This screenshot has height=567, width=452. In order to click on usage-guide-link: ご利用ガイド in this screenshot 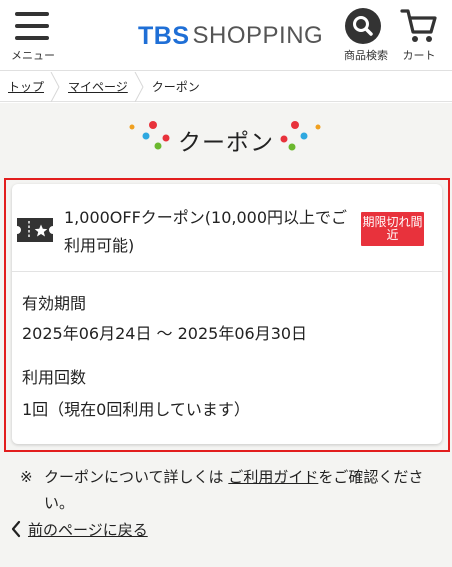, I will do `click(273, 477)`.